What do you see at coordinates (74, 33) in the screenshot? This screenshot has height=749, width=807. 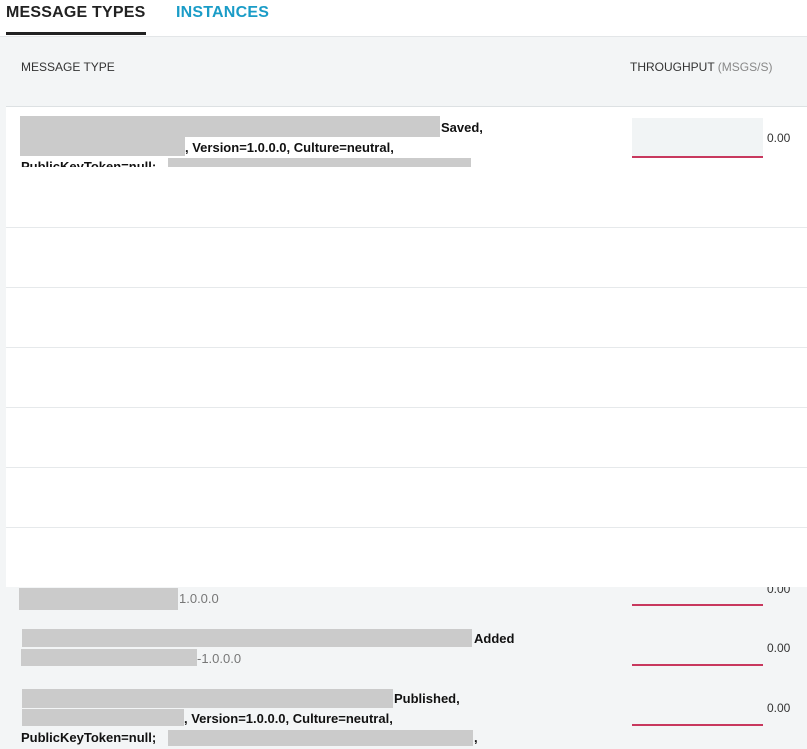 I see `active-tab-indicator` at bounding box center [74, 33].